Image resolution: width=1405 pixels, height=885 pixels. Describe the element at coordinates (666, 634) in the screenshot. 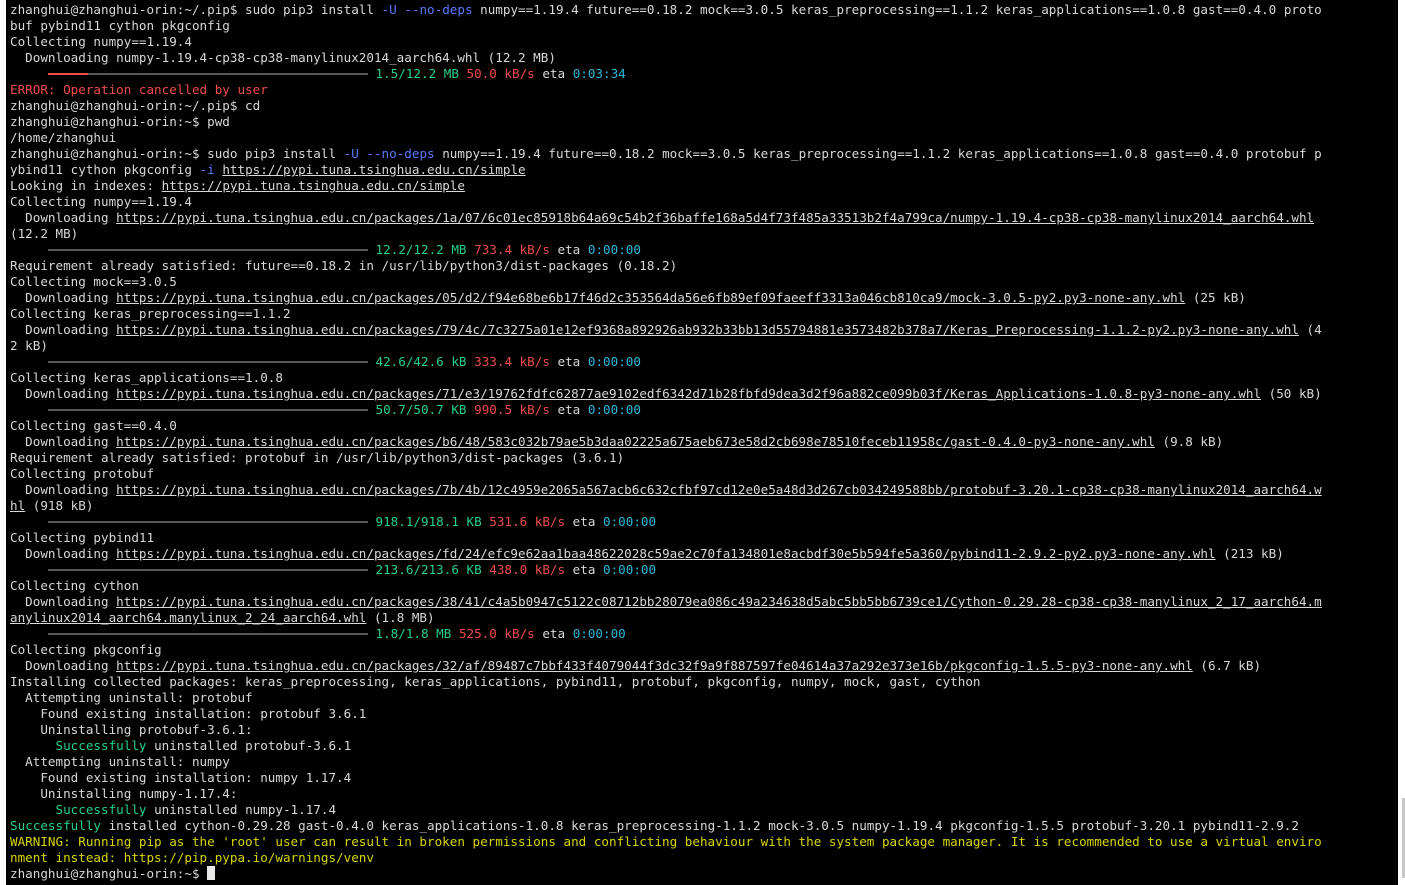

I see `terminal-line: 1.8/1.8 MB 525.0 kB/s eta 0:00:00` at that location.